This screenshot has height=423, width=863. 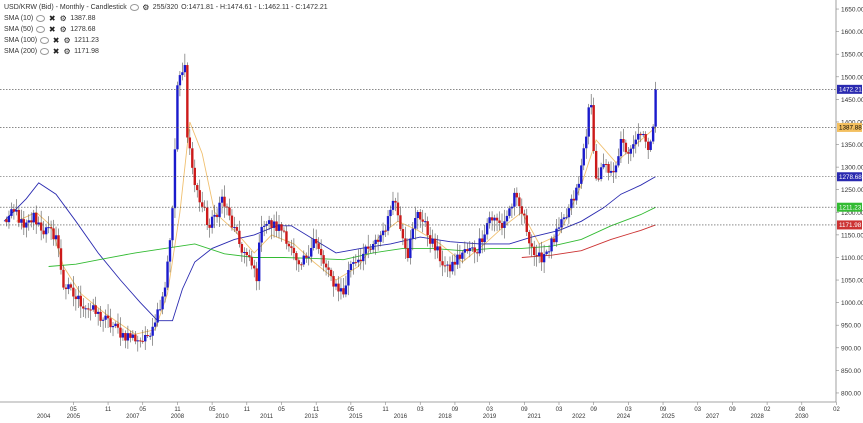 What do you see at coordinates (559, 410) in the screenshot?
I see `x-tick-month: 03` at bounding box center [559, 410].